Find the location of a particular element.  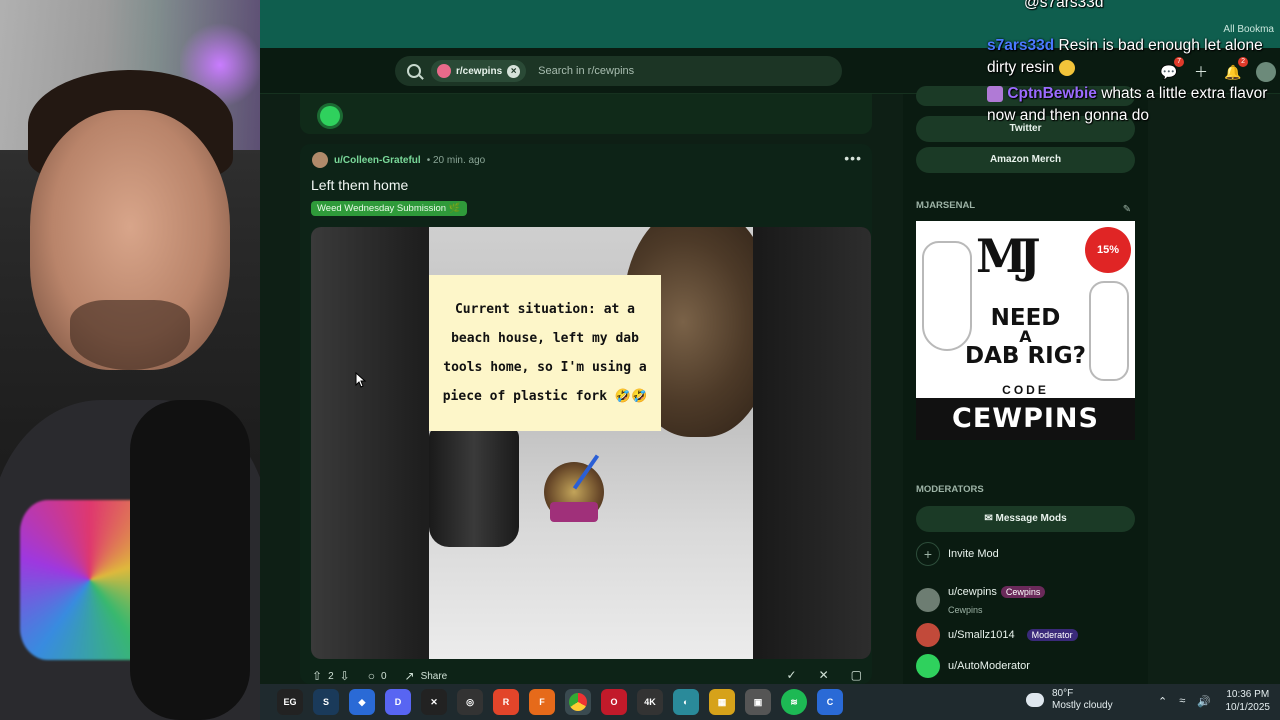

moderator-item: u/Smallz1014 Moderator is located at coordinates (997, 635).